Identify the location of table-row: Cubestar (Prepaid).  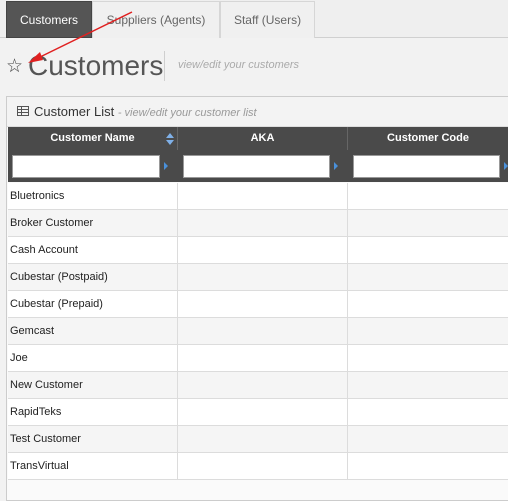
(258, 304).